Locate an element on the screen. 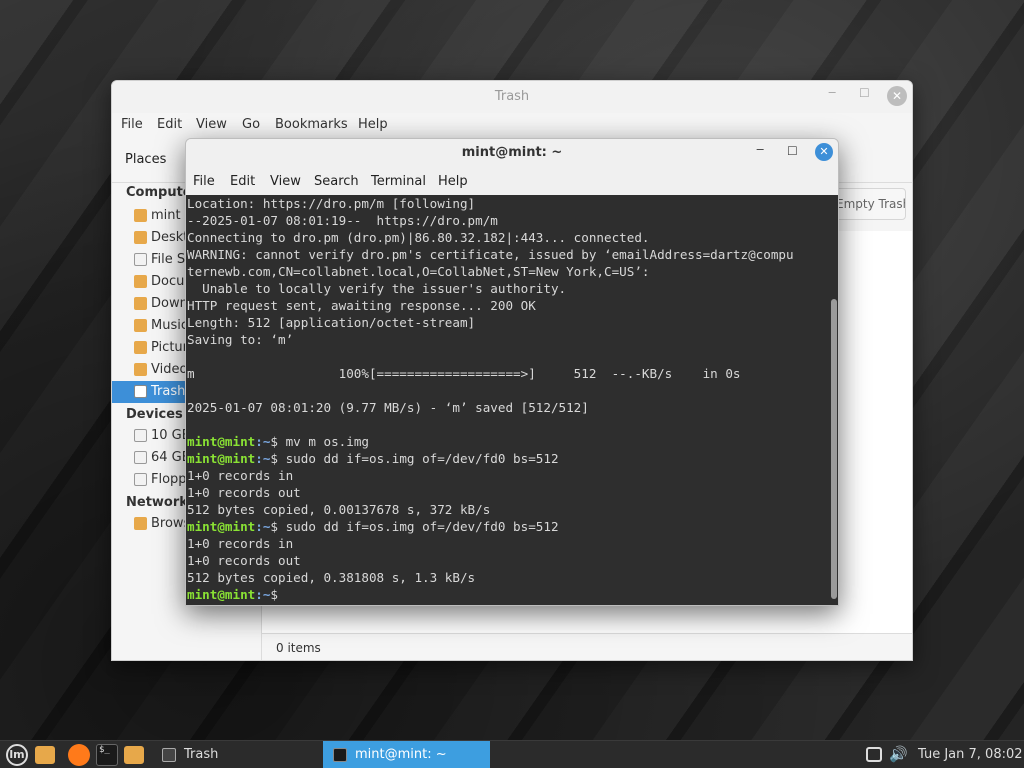 The image size is (1024, 768). home-icon is located at coordinates (140, 215).